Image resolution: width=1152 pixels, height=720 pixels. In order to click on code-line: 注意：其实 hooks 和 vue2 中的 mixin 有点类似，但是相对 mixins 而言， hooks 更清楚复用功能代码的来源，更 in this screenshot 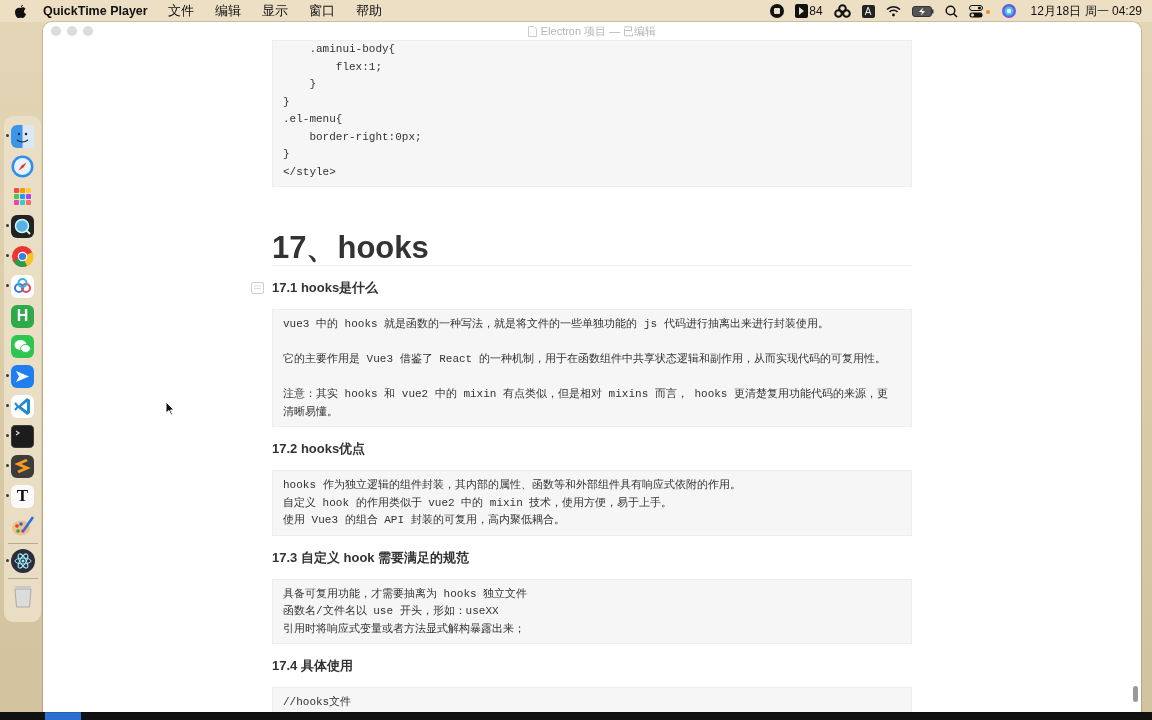, I will do `click(586, 394)`.